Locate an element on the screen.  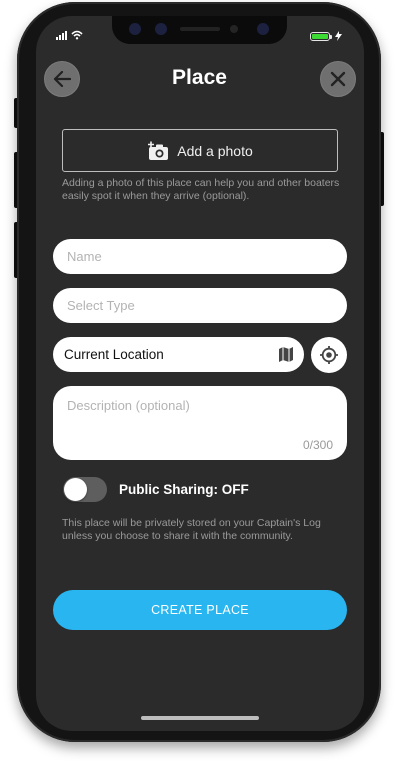
wifi-icon is located at coordinates (77, 35).